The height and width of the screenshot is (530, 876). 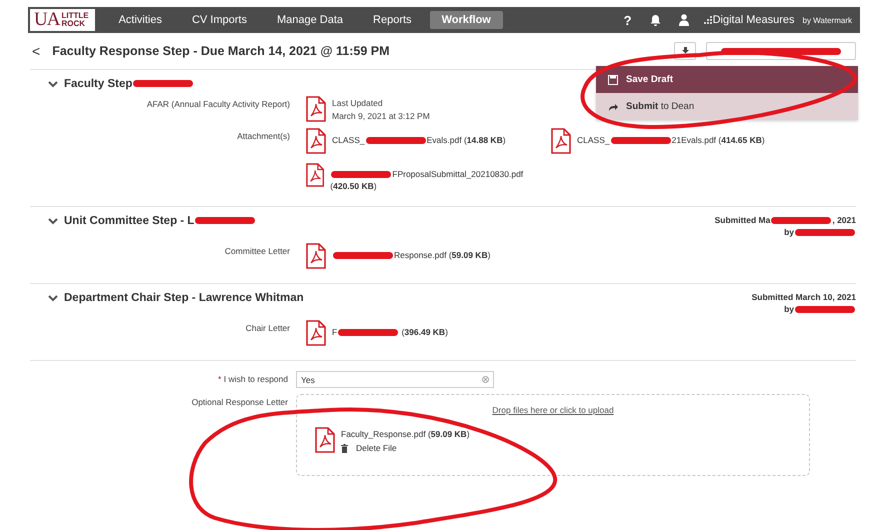 What do you see at coordinates (627, 20) in the screenshot?
I see `help-button: ?` at bounding box center [627, 20].